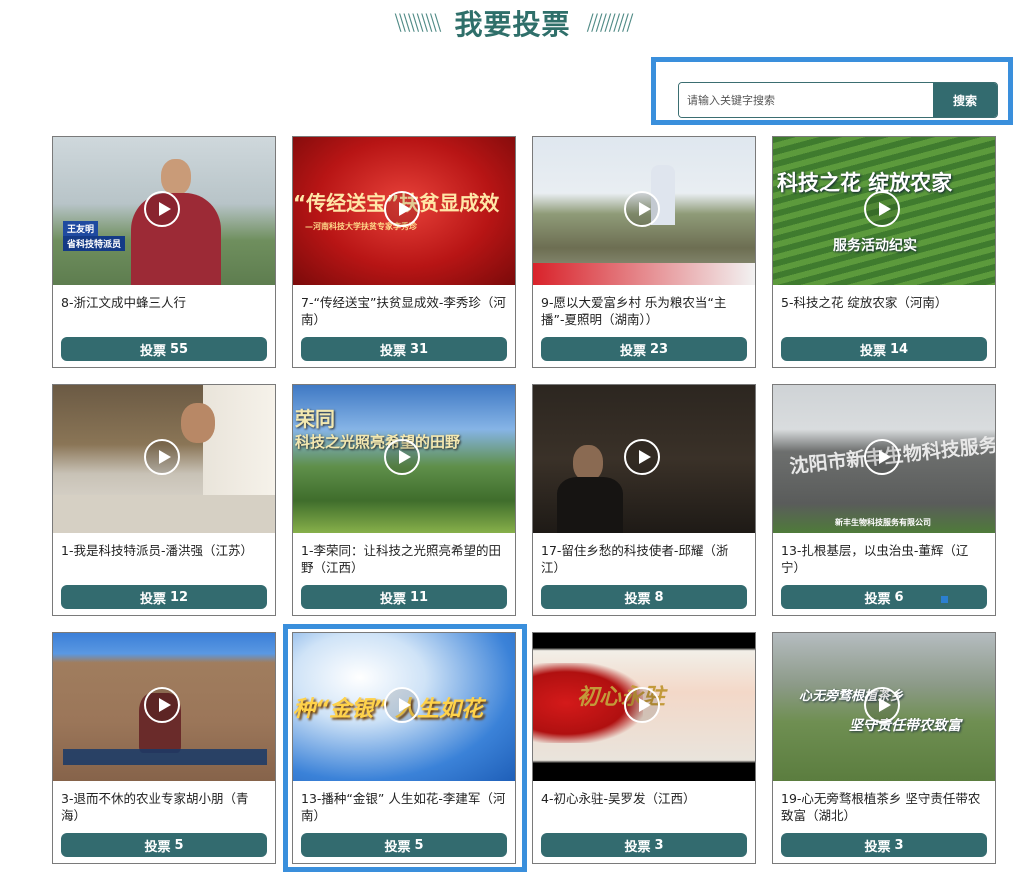 This screenshot has height=873, width=1025. I want to click on vote-count: 14, so click(899, 349).